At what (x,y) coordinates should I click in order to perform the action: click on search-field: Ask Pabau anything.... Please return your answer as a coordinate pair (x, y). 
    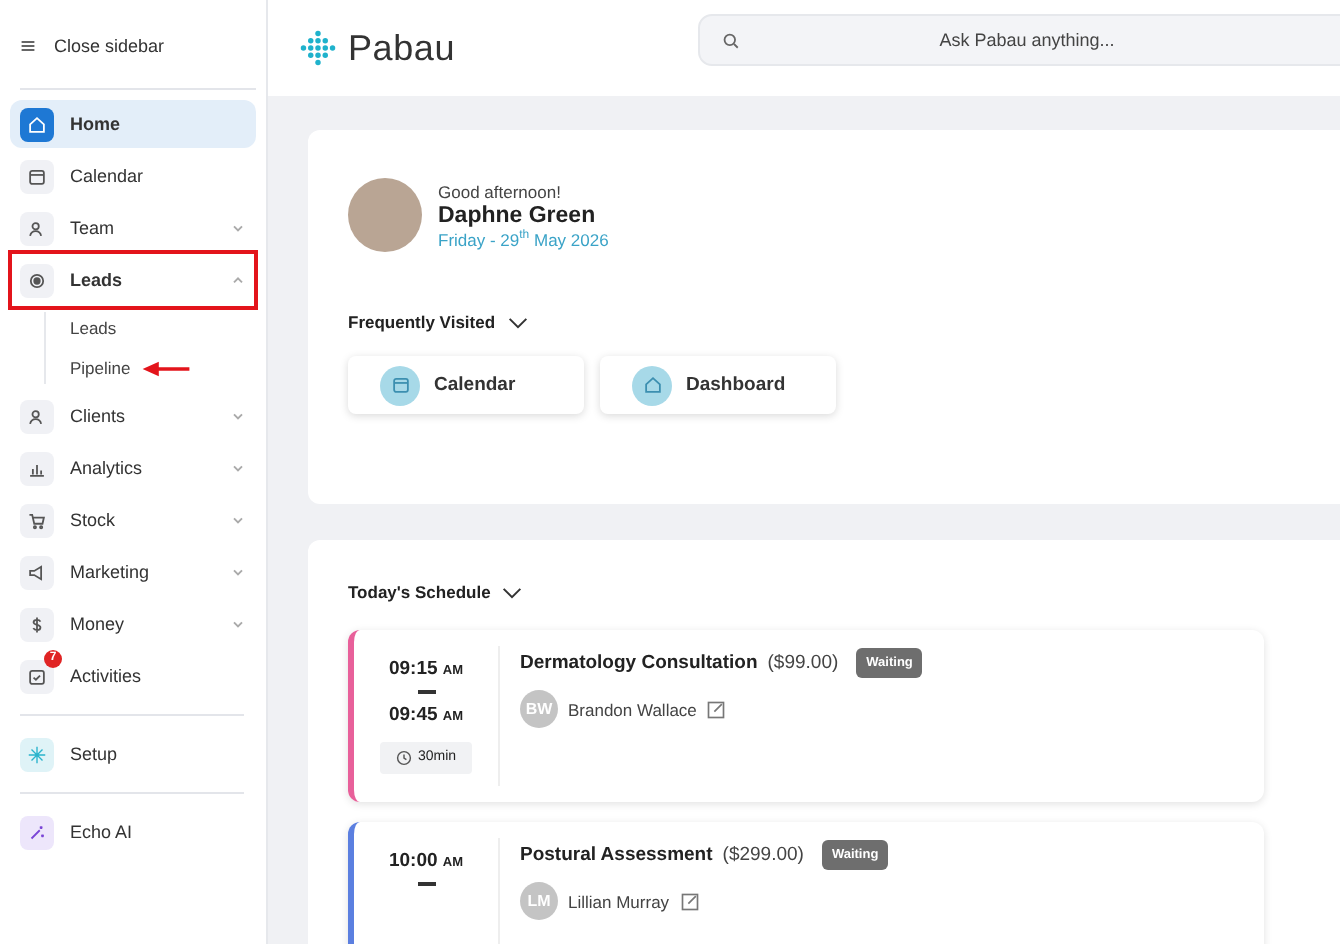
    Looking at the image, I should click on (1019, 40).